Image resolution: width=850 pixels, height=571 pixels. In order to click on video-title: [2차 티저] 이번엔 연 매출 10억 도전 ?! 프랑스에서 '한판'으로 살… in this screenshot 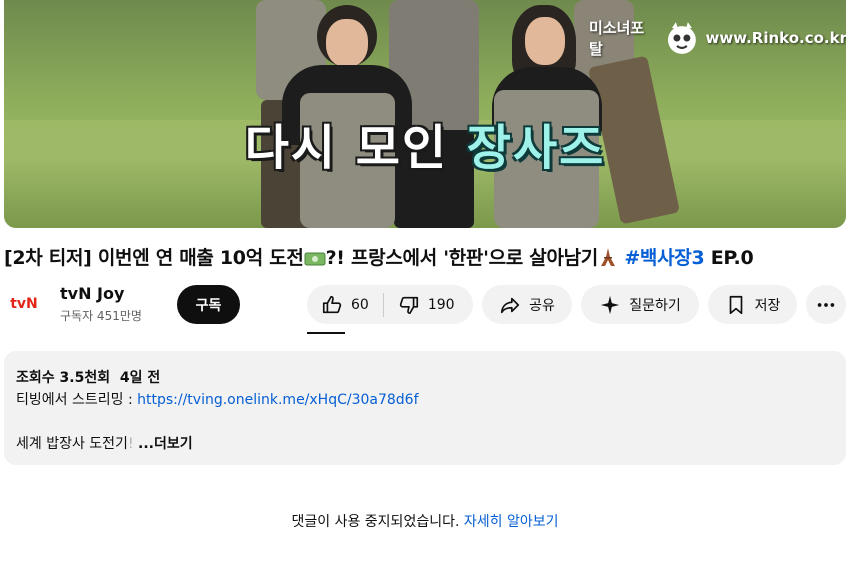, I will do `click(425, 256)`.